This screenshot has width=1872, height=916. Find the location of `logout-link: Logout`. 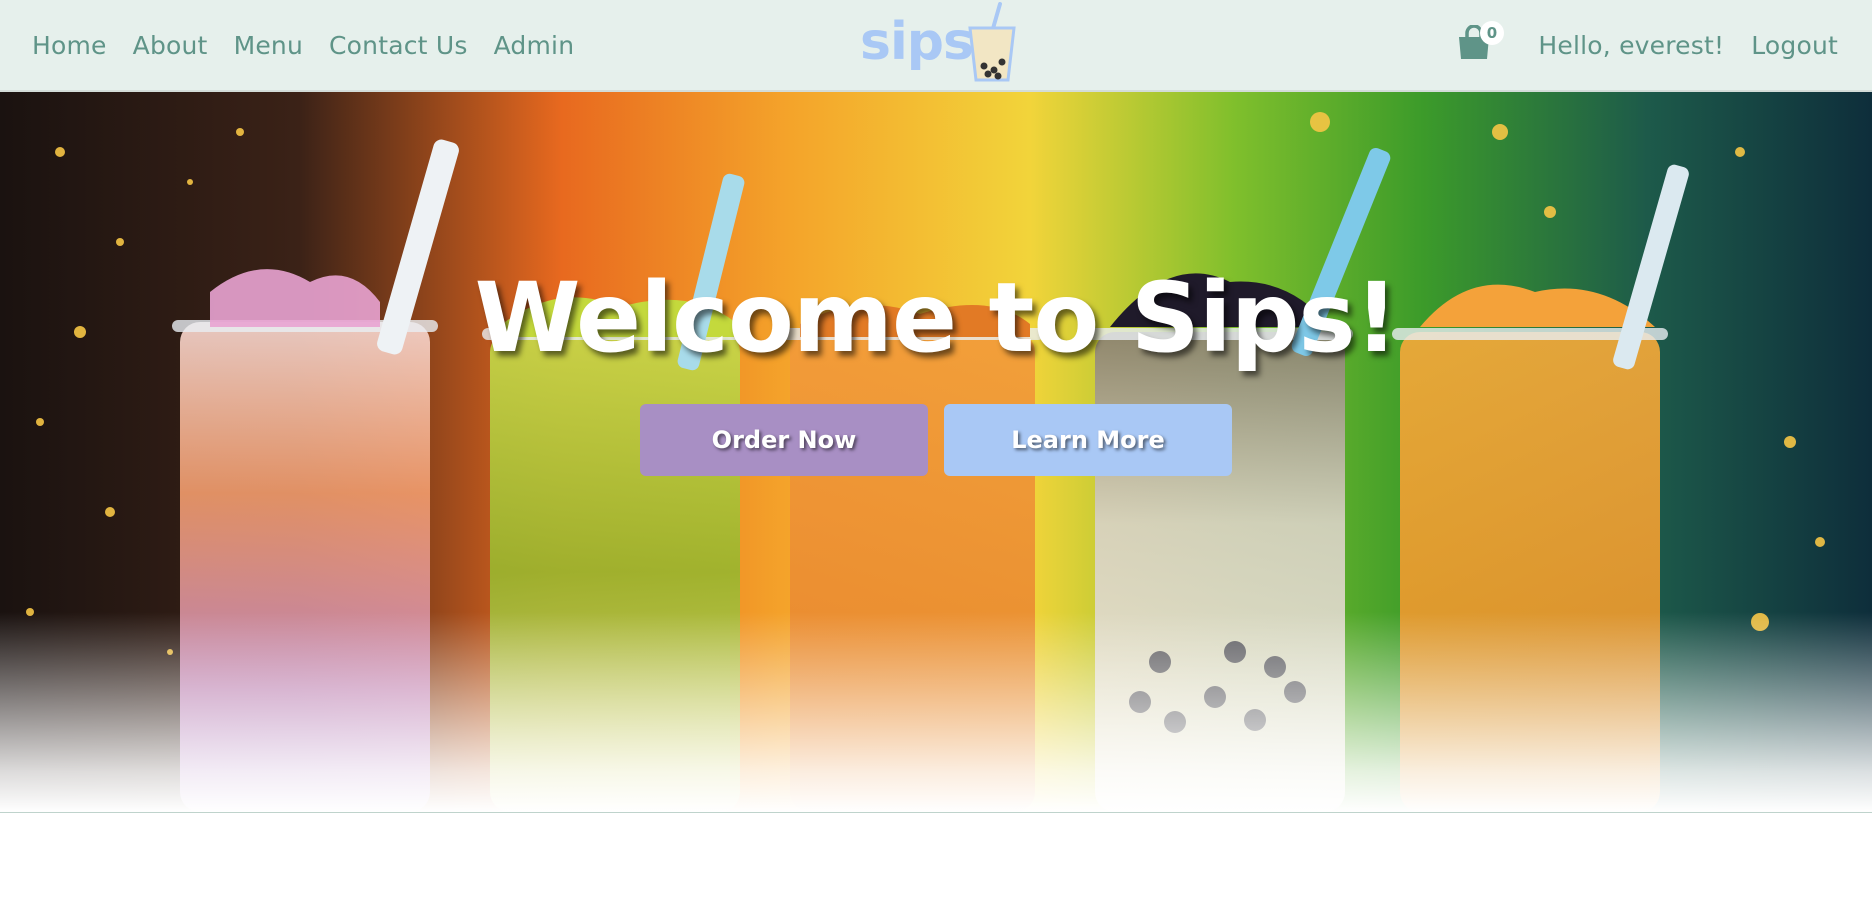

logout-link: Logout is located at coordinates (1794, 45).